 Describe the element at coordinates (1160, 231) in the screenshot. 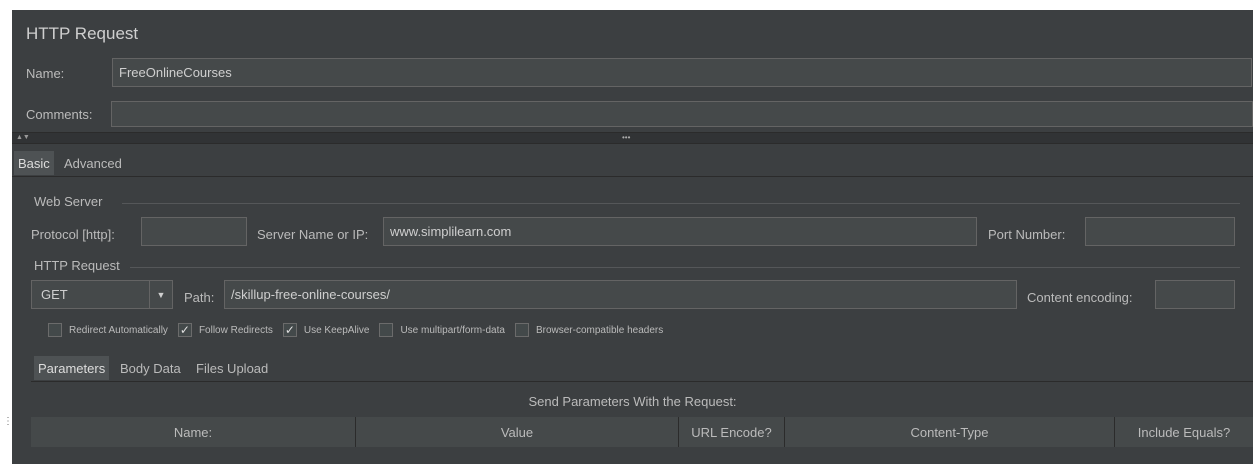

I see `port-number-input` at that location.